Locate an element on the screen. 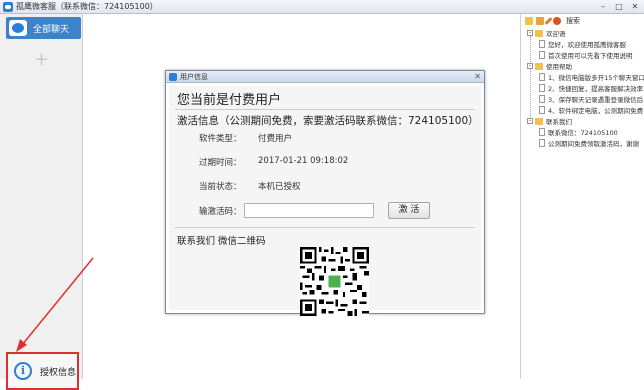 The image size is (644, 390). contact-label: 联系我们 微信二维码 is located at coordinates (221, 241).